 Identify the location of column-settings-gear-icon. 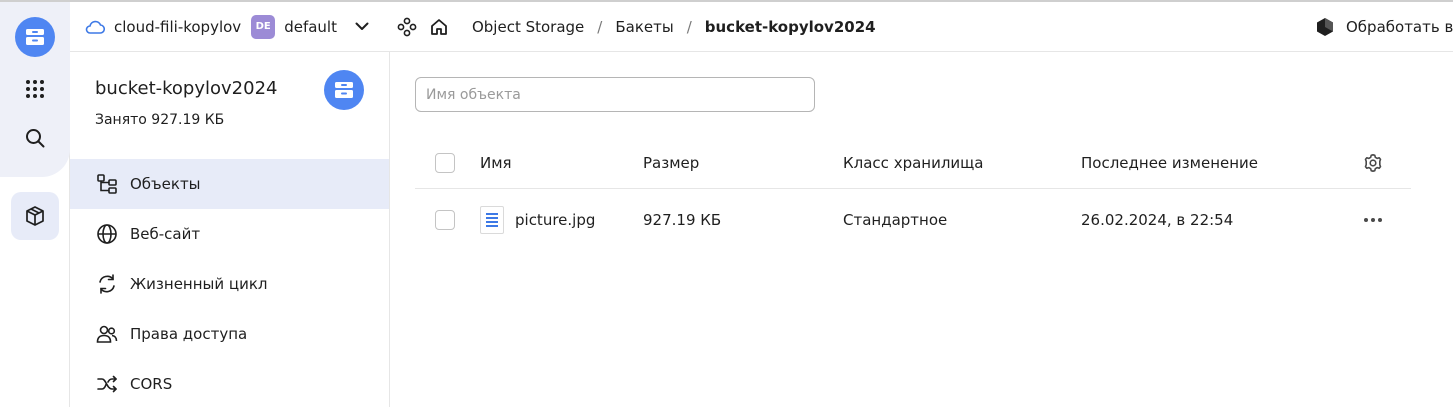
(1373, 162).